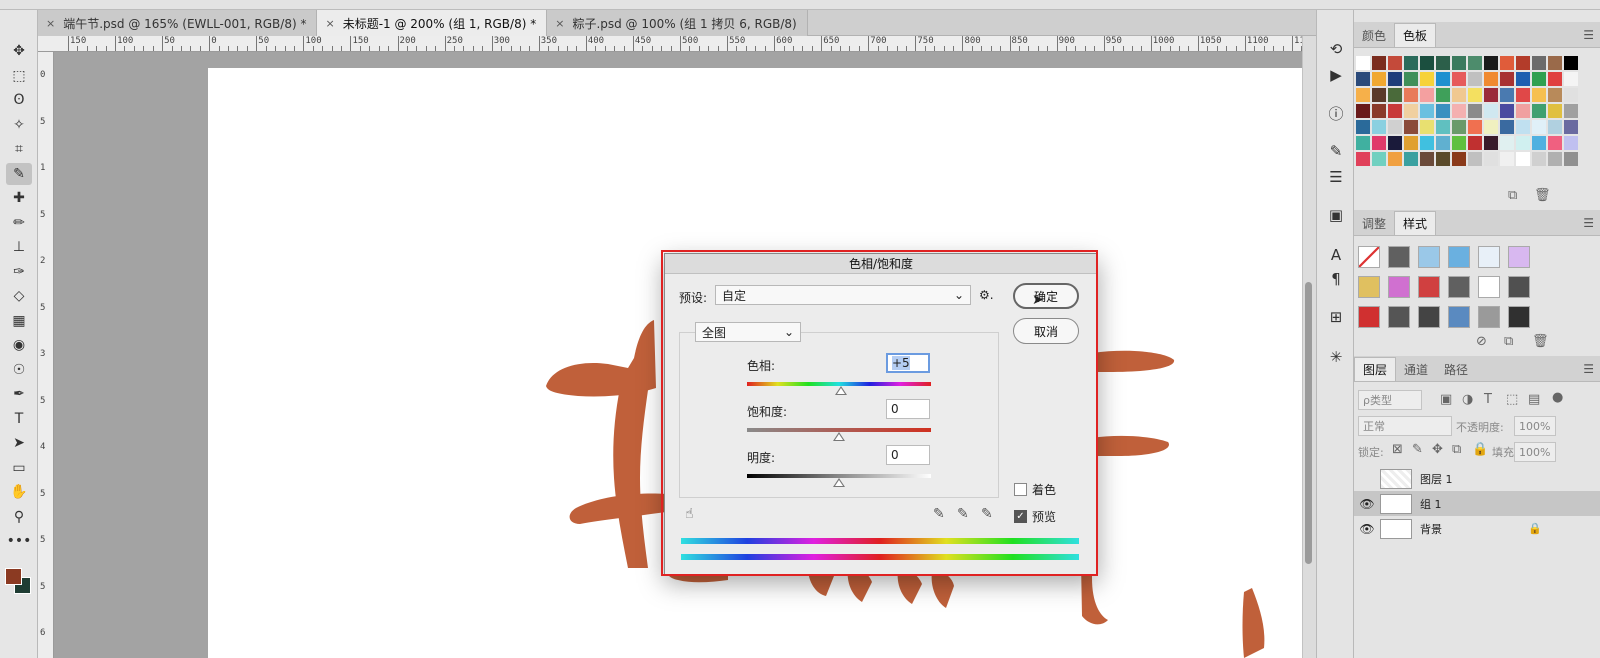 This screenshot has height=658, width=1600. Describe the element at coordinates (1405, 426) in the screenshot. I see `blend-mode-select: 正常` at that location.